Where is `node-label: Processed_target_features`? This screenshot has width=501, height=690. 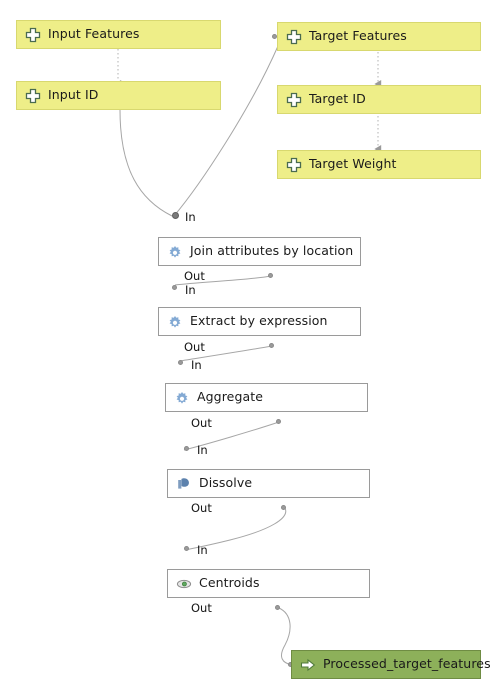 node-label: Processed_target_features is located at coordinates (407, 664).